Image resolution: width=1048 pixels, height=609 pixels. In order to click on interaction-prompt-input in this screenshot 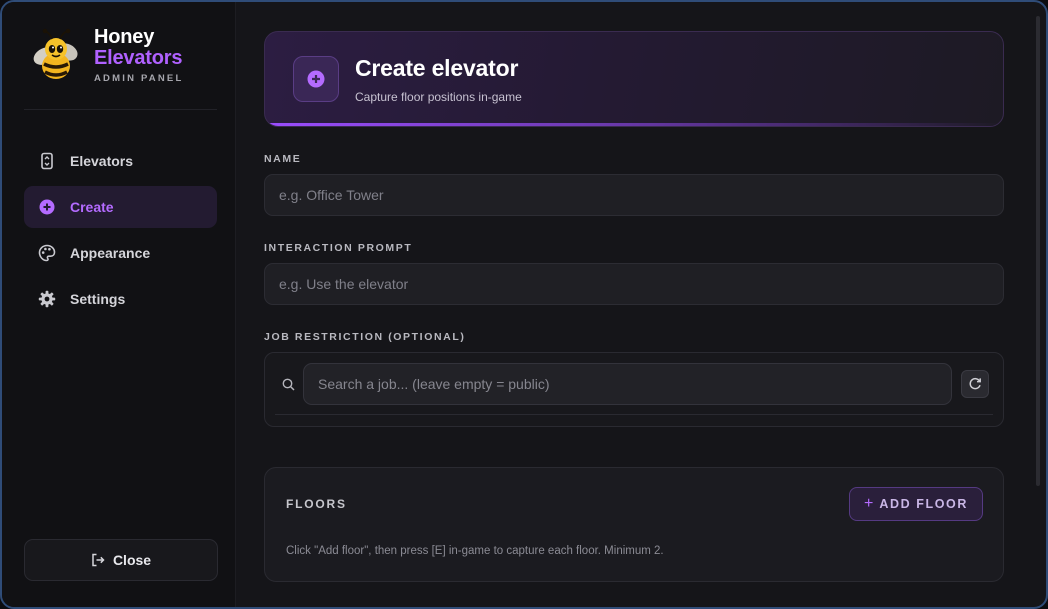, I will do `click(634, 284)`.